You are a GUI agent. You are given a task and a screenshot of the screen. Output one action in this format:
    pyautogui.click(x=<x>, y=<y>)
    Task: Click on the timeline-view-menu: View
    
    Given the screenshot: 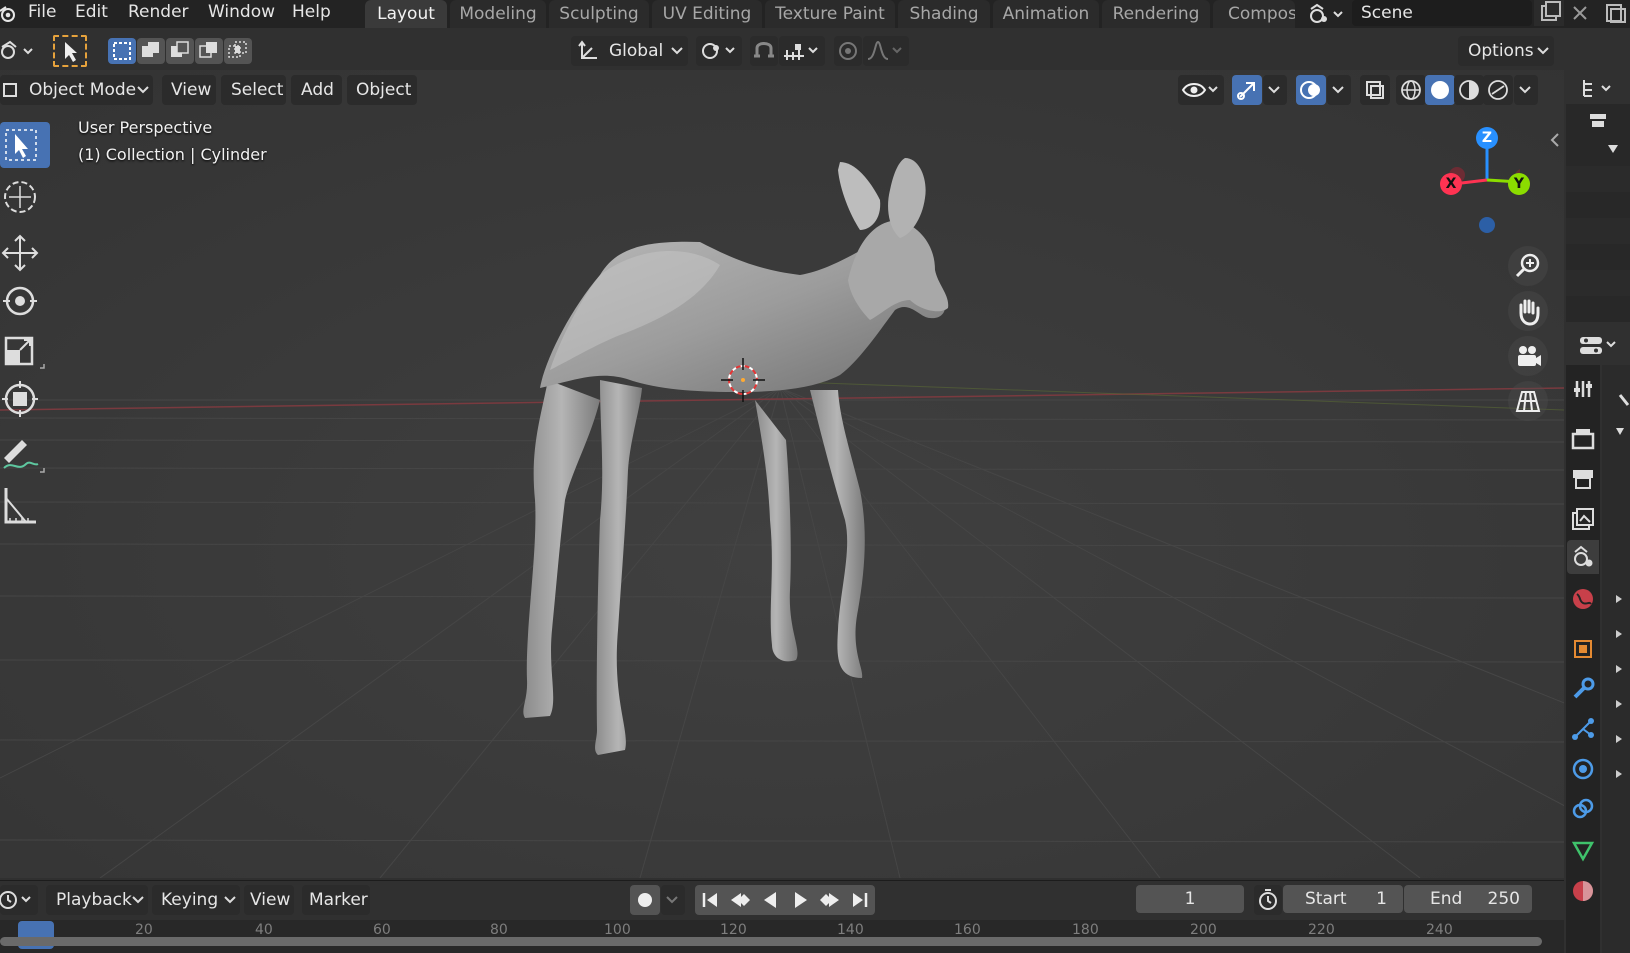 What is the action you would take?
    pyautogui.click(x=269, y=900)
    